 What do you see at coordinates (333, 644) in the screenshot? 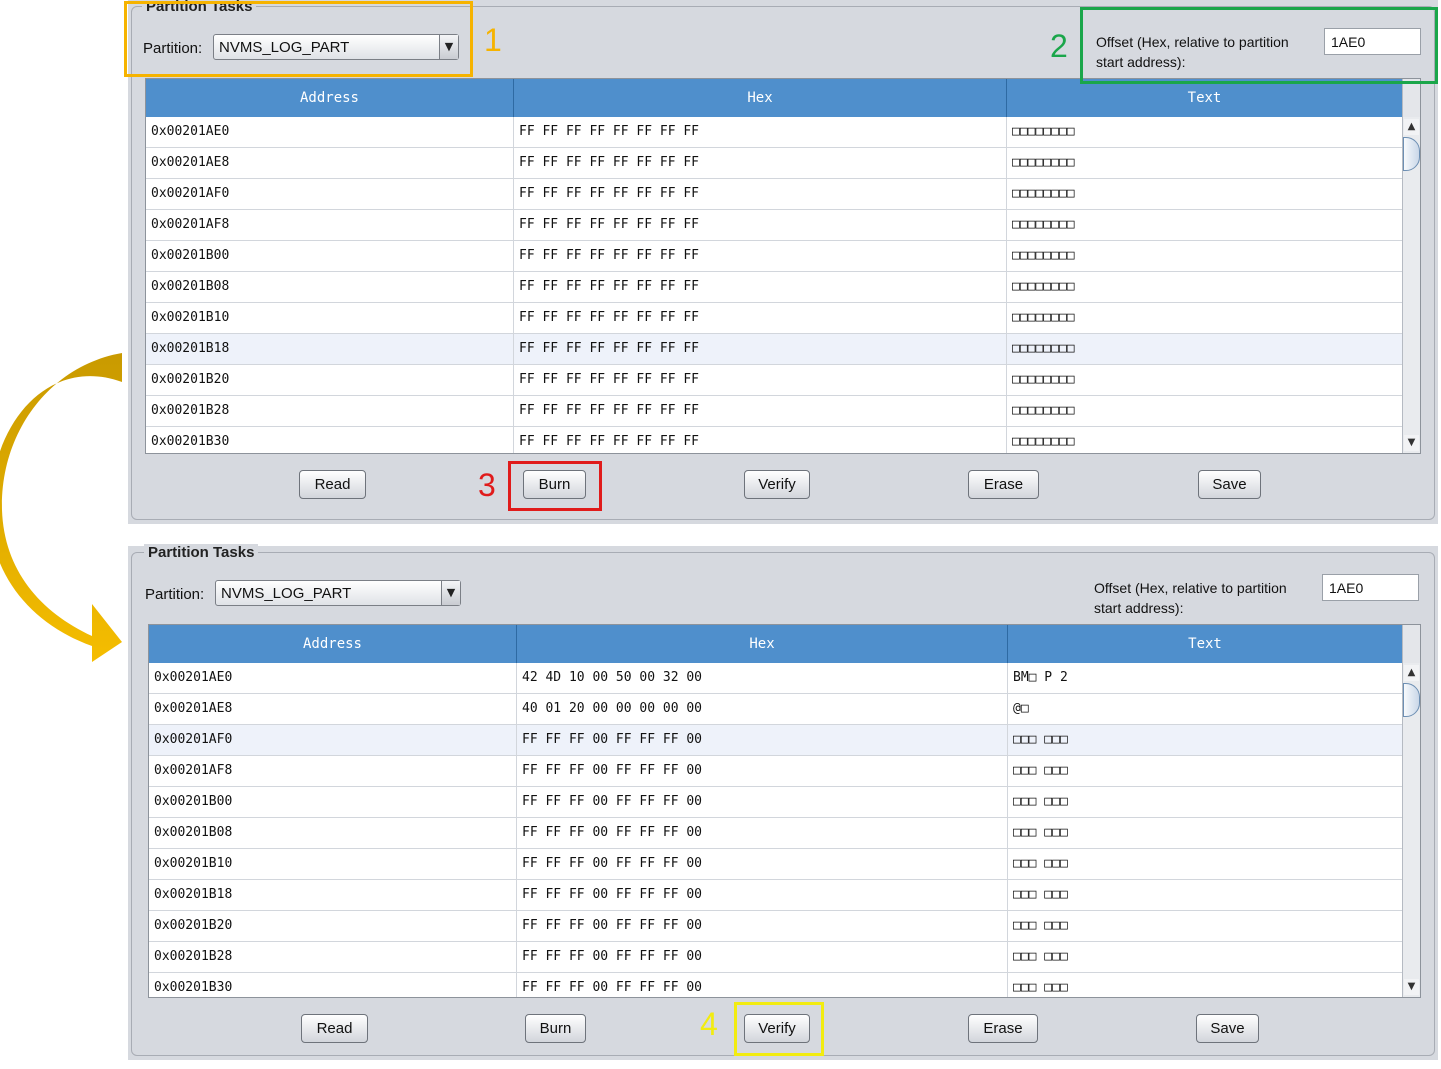
I see `bottom-col-address: Address` at bounding box center [333, 644].